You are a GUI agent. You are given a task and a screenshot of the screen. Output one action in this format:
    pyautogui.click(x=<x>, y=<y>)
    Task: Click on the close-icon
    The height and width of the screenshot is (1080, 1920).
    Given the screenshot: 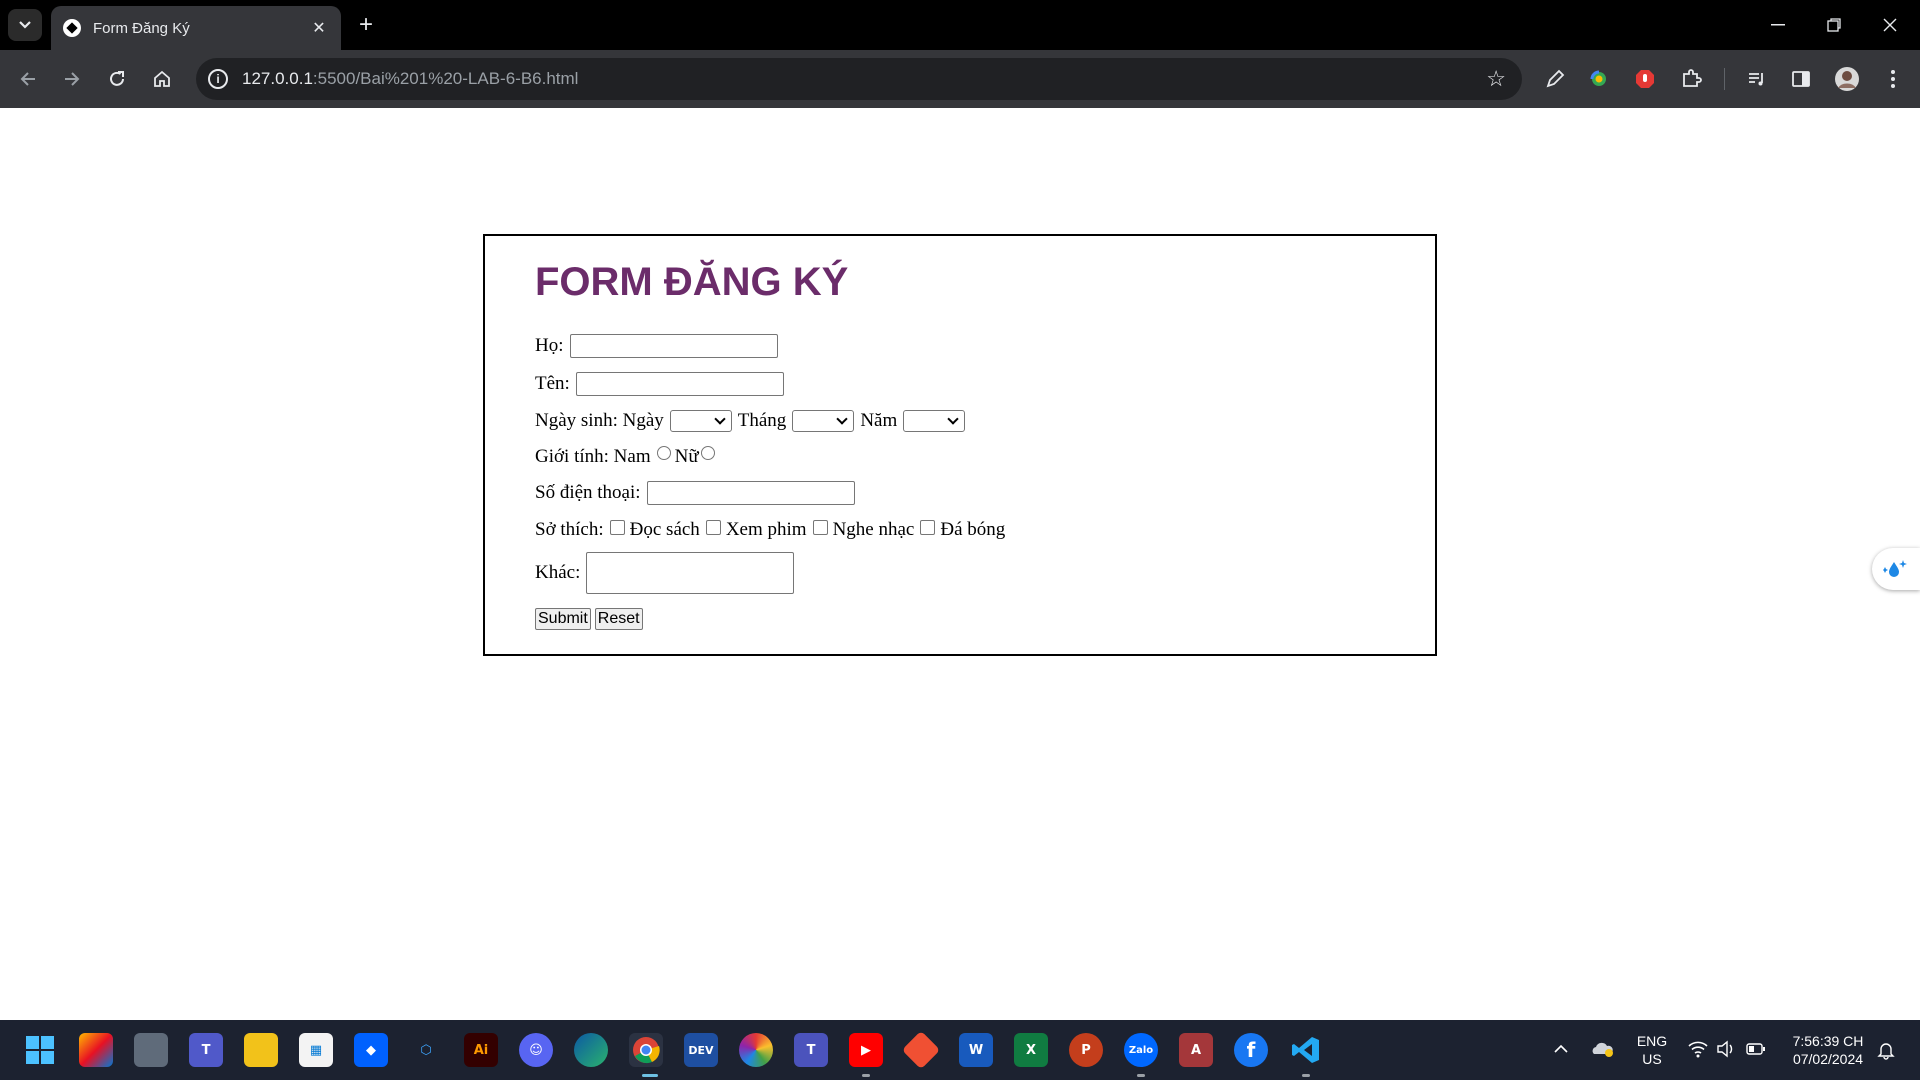 What is the action you would take?
    pyautogui.click(x=1890, y=25)
    